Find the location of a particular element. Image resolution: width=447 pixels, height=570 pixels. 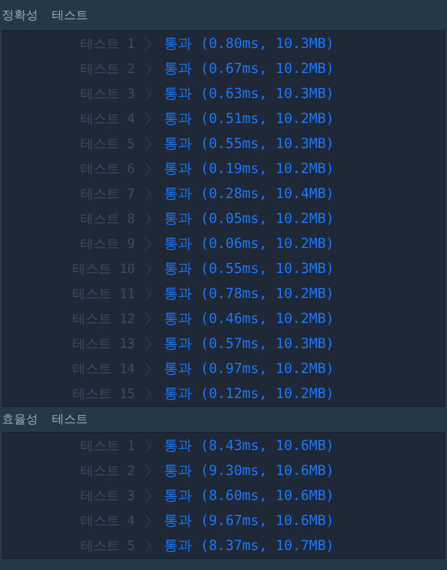

test-result: 통과 (0.19ms, 10.2MB) is located at coordinates (249, 169).